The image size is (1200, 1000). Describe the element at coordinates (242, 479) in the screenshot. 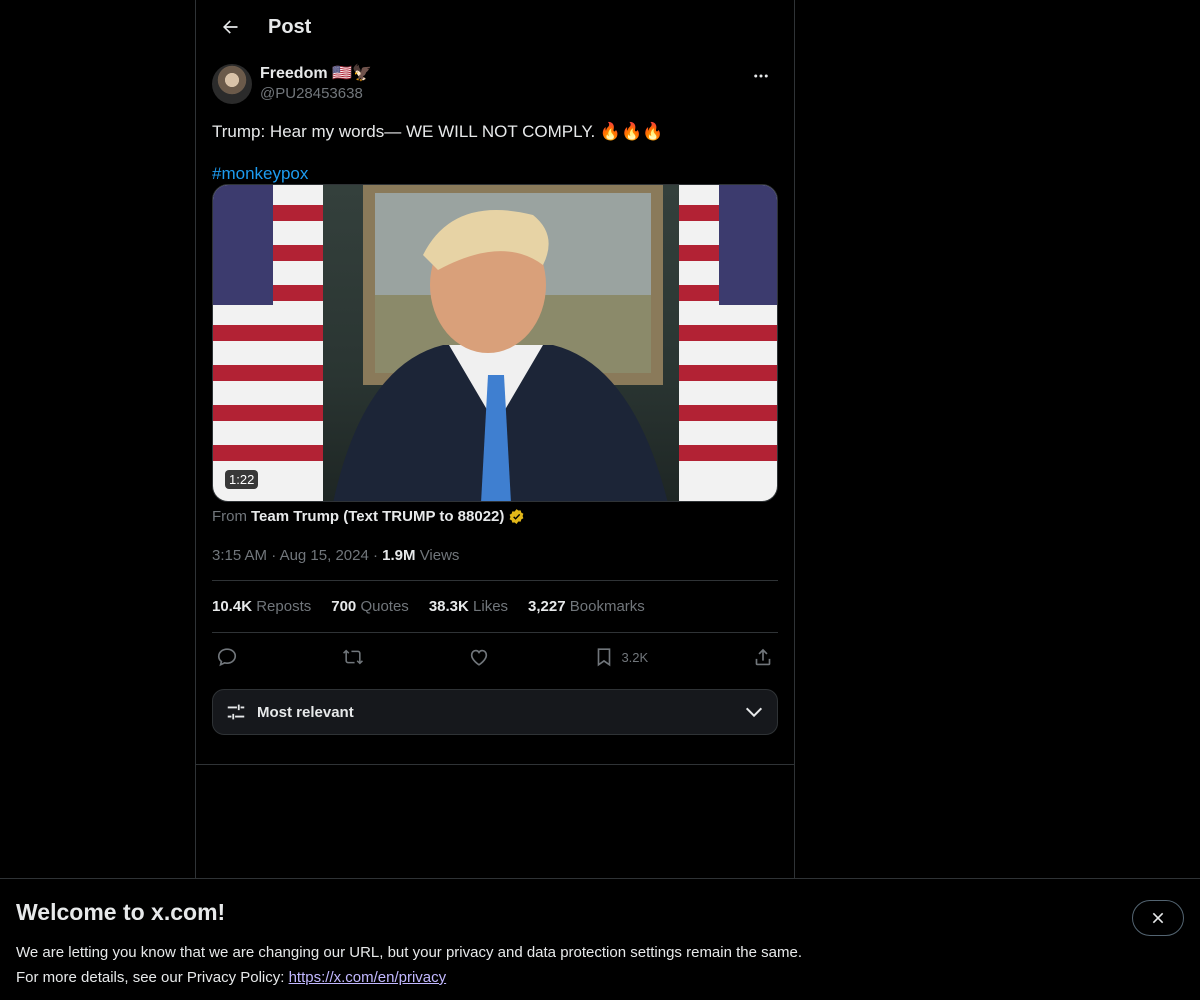

I see `video-duration: 1:22` at that location.